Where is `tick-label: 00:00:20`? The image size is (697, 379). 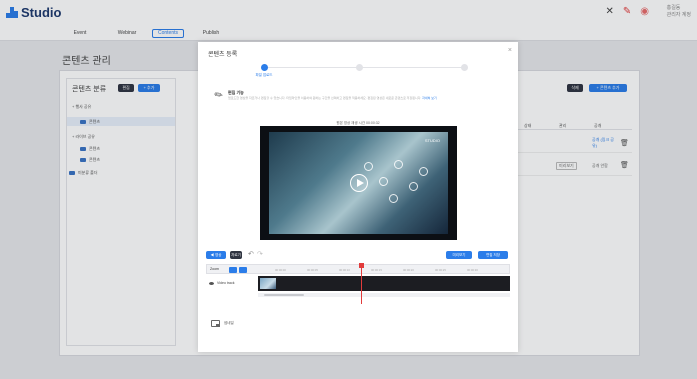 tick-label: 00:00:20 is located at coordinates (408, 270).